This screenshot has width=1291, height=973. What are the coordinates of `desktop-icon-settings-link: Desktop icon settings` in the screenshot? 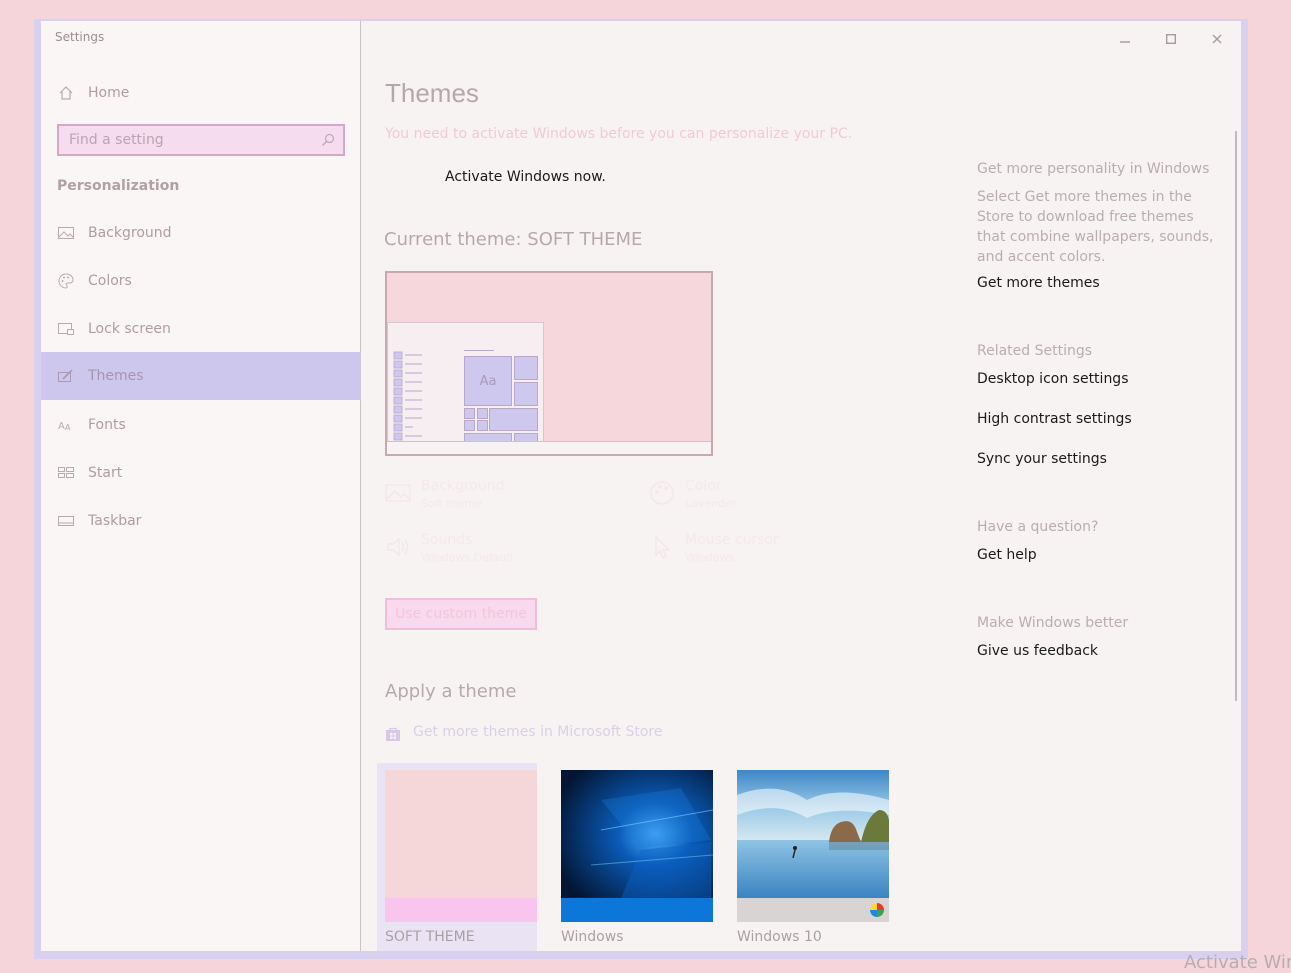 It's located at (1053, 379).